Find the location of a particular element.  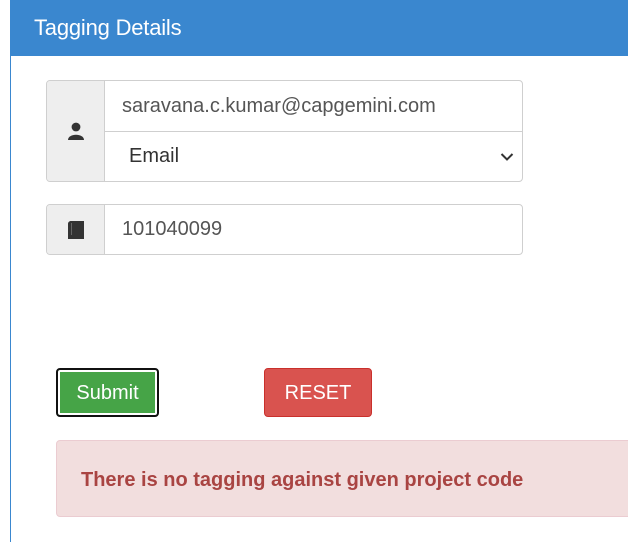

user-icon is located at coordinates (75, 131).